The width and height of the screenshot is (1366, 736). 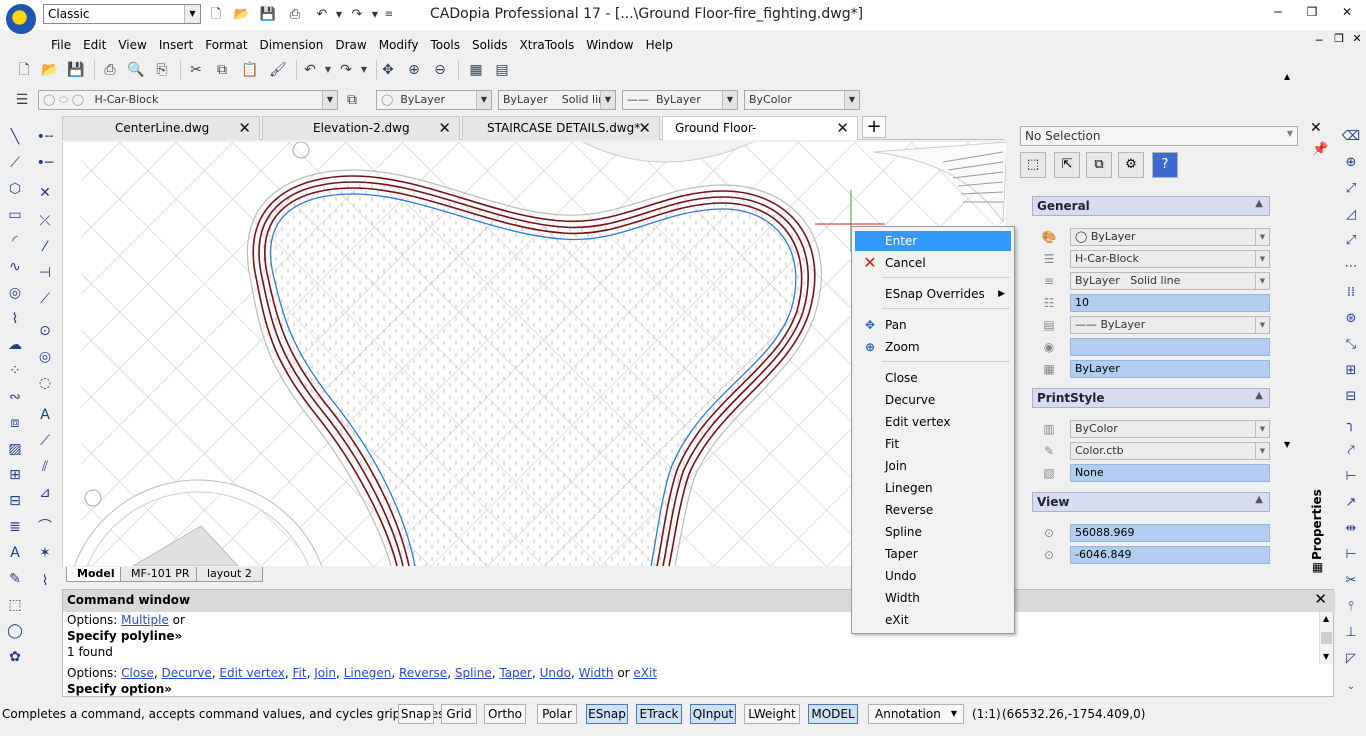 I want to click on stretch-icon: ◎, so click(x=45, y=357).